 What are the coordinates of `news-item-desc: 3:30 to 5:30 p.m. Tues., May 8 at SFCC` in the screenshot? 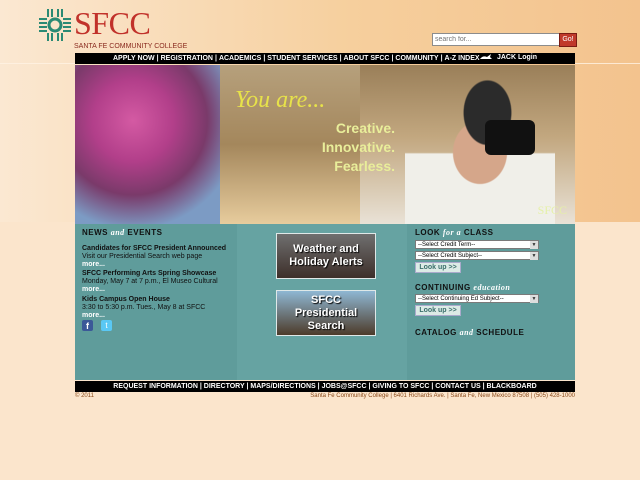 It's located at (144, 307).